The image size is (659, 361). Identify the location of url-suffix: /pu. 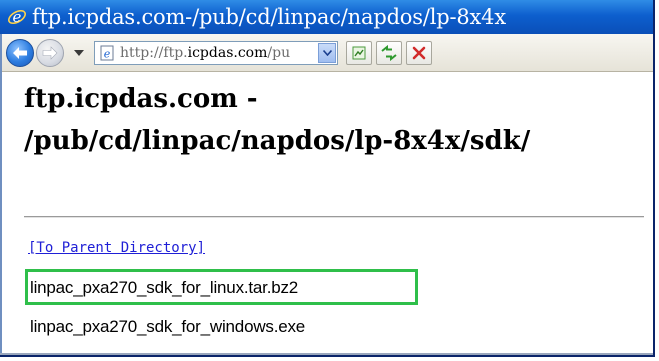
(279, 52).